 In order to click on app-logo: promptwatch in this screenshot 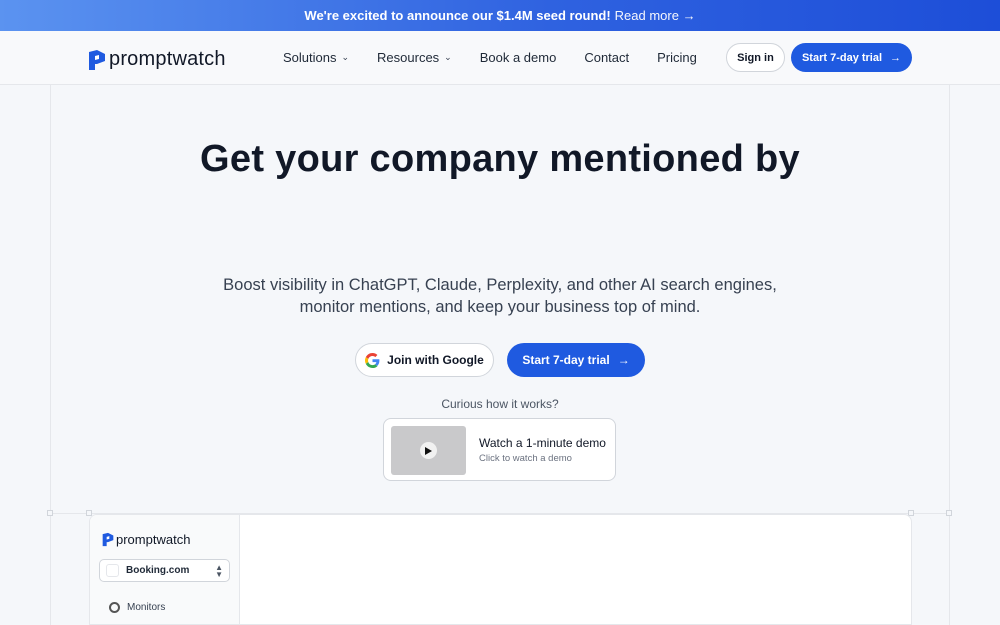, I will do `click(146, 539)`.